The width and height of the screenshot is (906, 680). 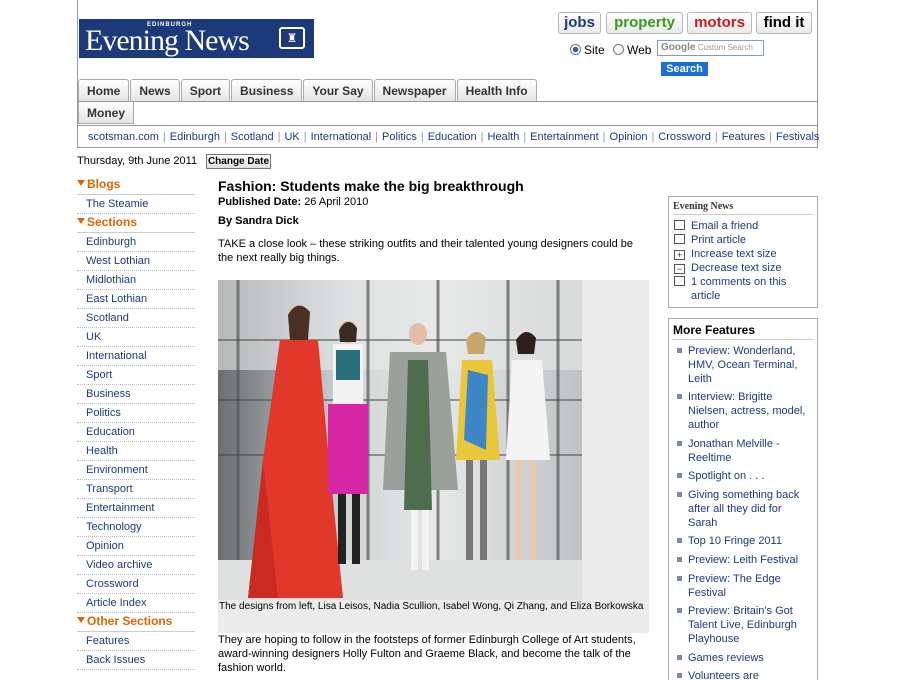 I want to click on leftnav-item-article-index: Article Index, so click(x=136, y=603).